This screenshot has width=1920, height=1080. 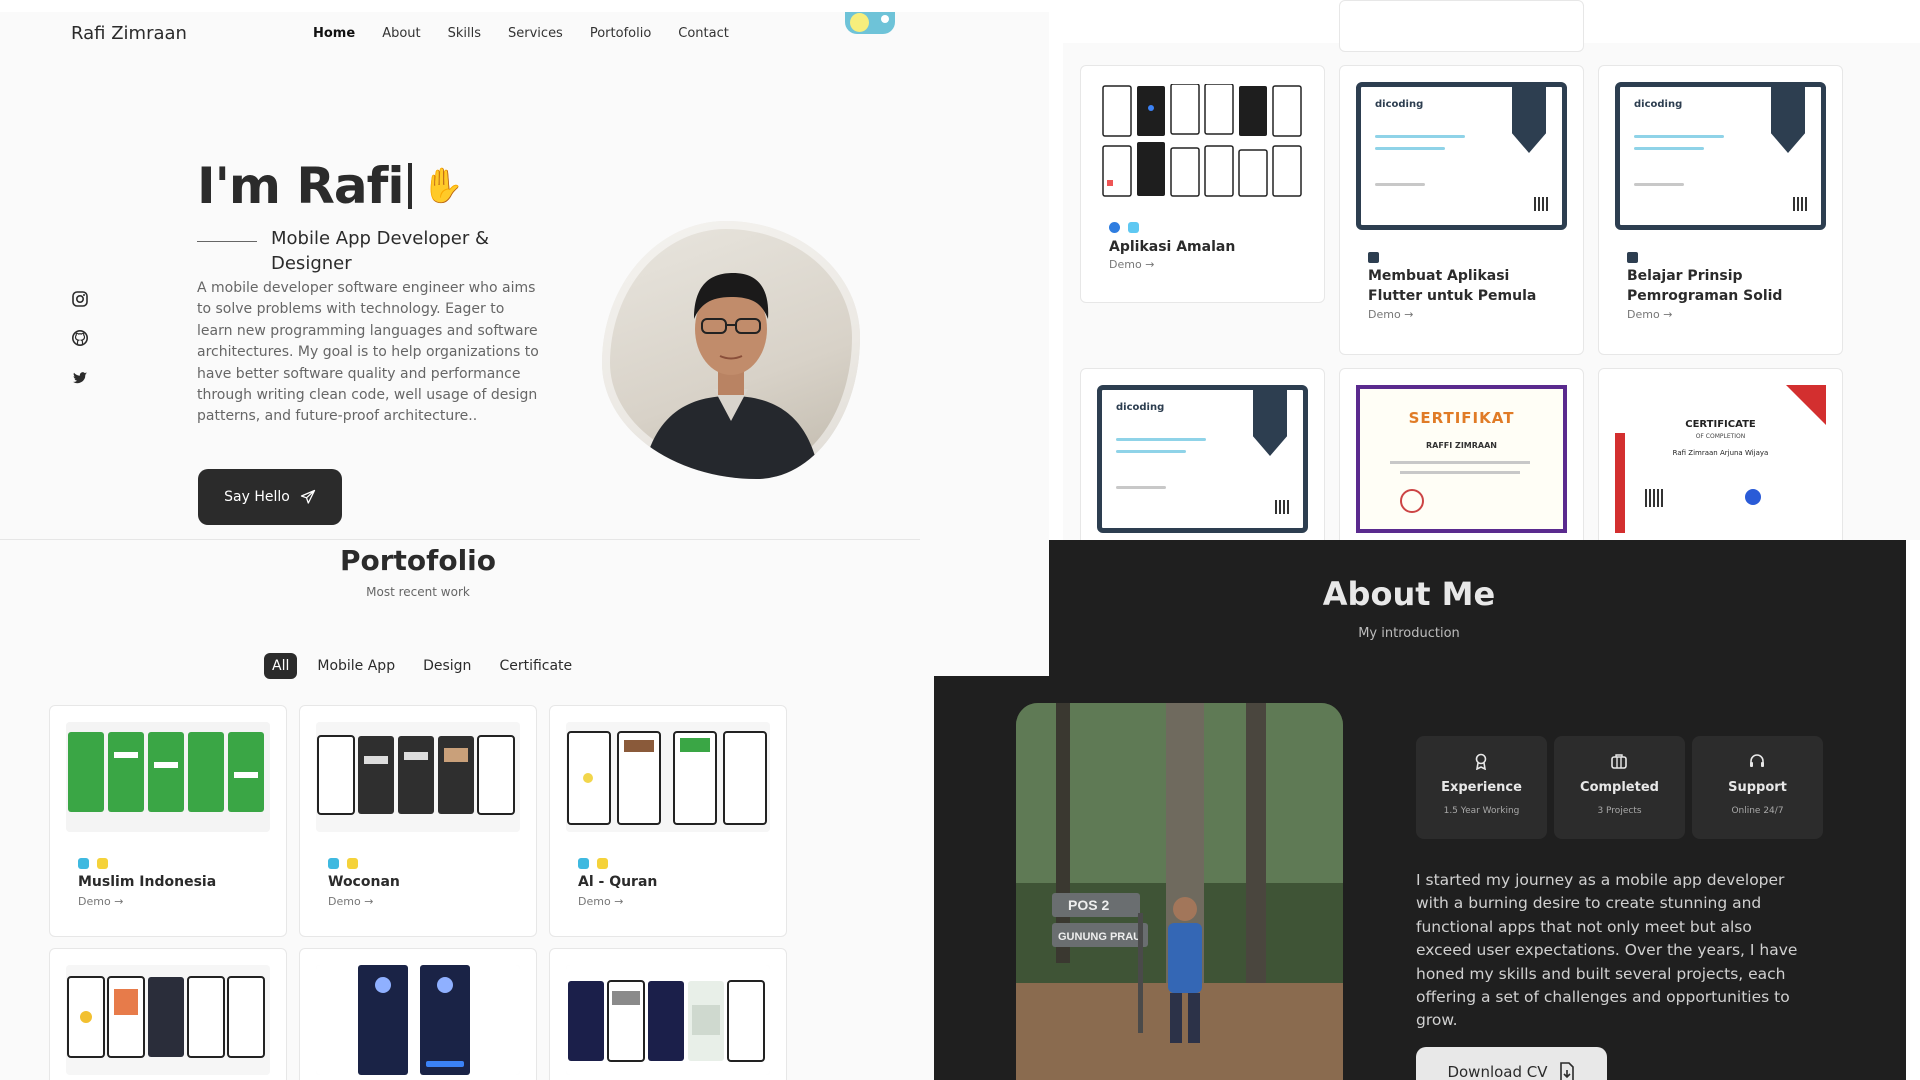 I want to click on instagram-icon, so click(x=80, y=299).